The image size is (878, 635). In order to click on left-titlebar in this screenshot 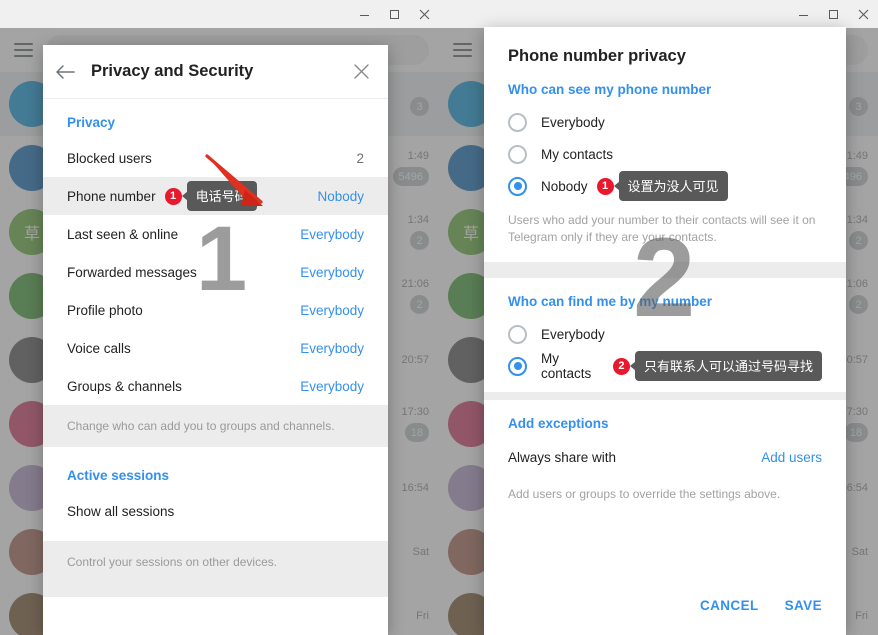, I will do `click(219, 14)`.